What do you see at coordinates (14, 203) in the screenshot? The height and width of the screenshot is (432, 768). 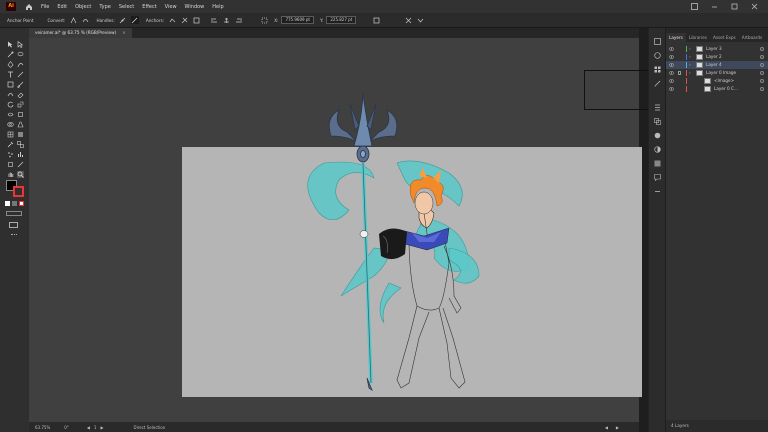 I see `gradient-mode-icon` at bounding box center [14, 203].